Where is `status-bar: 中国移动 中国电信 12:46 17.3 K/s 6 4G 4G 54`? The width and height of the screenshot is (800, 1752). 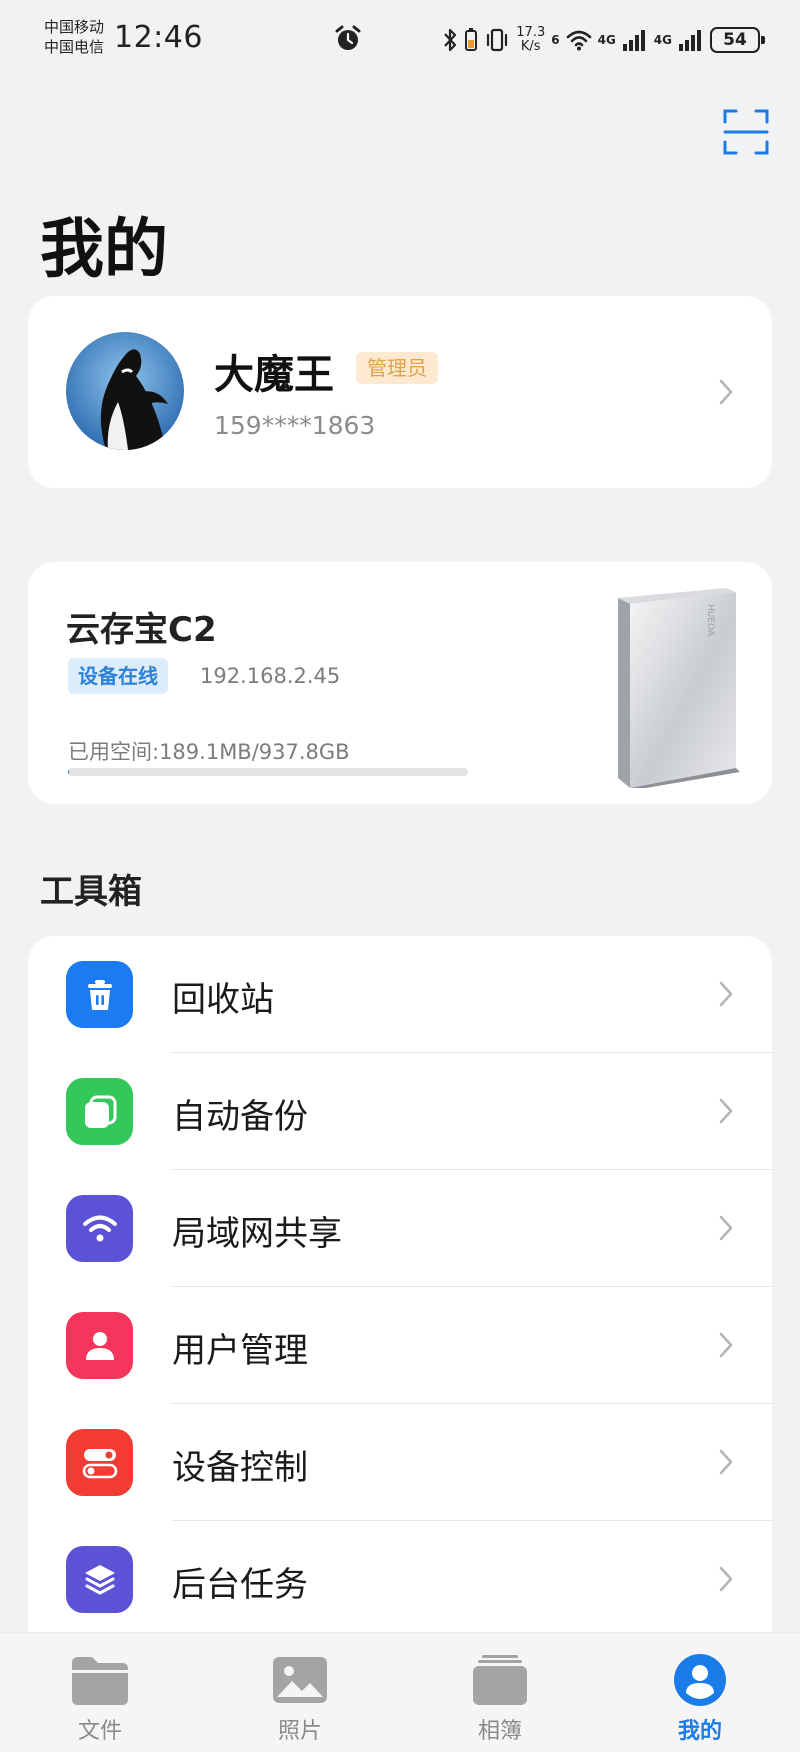 status-bar: 中国移动 中国电信 12:46 17.3 K/s 6 4G 4G 54 is located at coordinates (400, 40).